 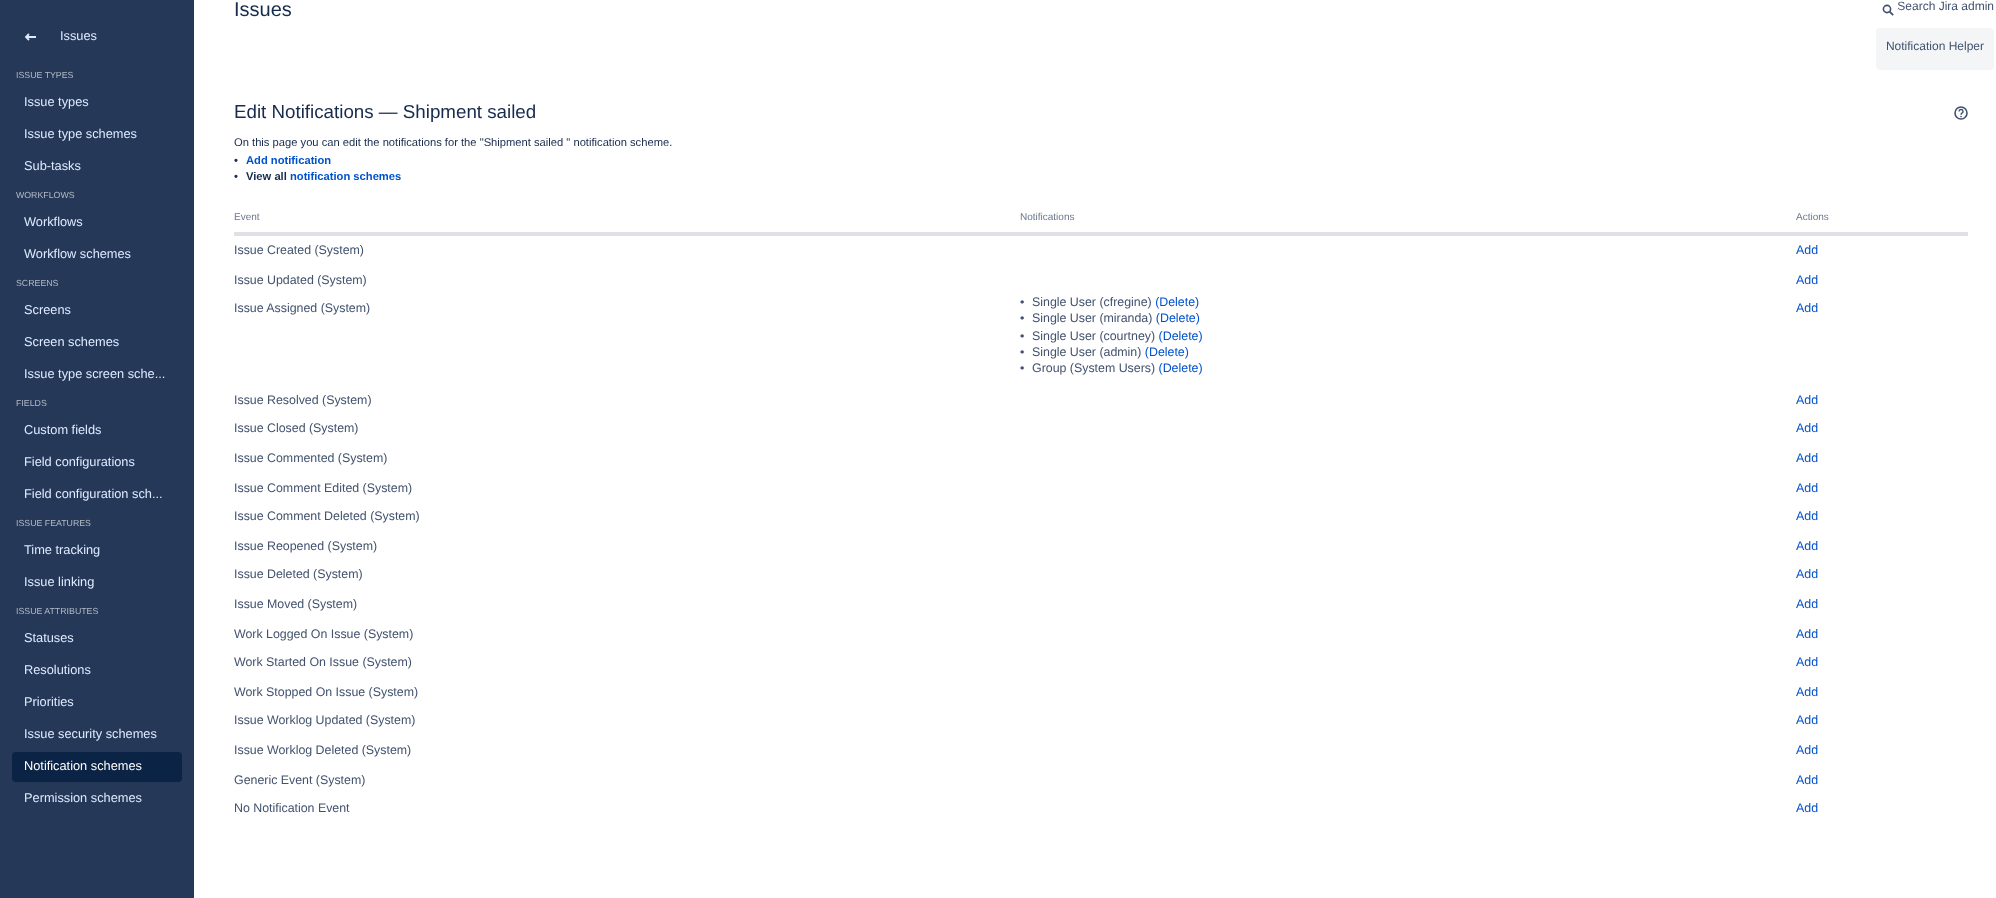 I want to click on help-icon, so click(x=1961, y=112).